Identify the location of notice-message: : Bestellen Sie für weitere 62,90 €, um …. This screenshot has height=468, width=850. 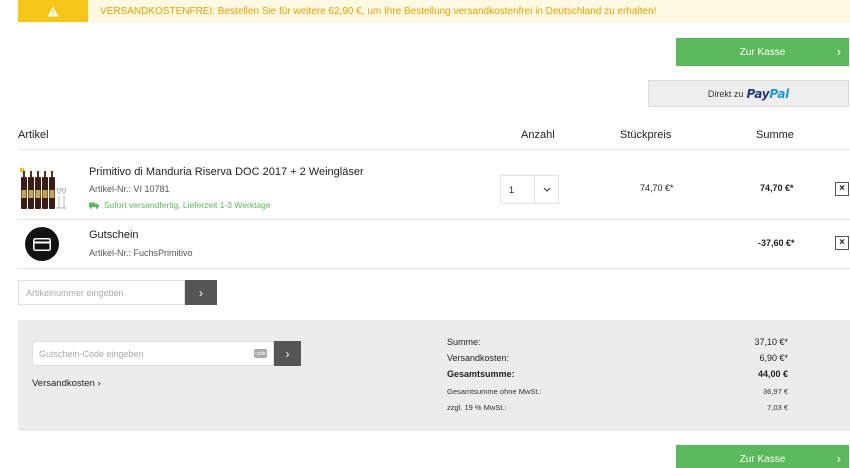
(434, 11).